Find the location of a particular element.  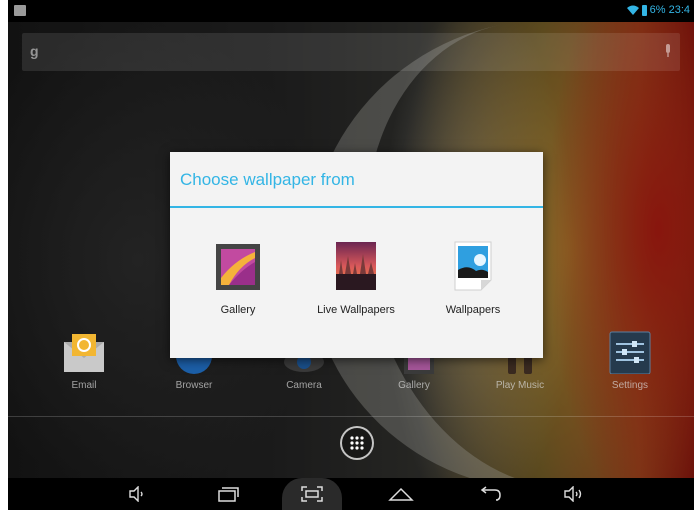

screenshot-notification-icon is located at coordinates (20, 10).